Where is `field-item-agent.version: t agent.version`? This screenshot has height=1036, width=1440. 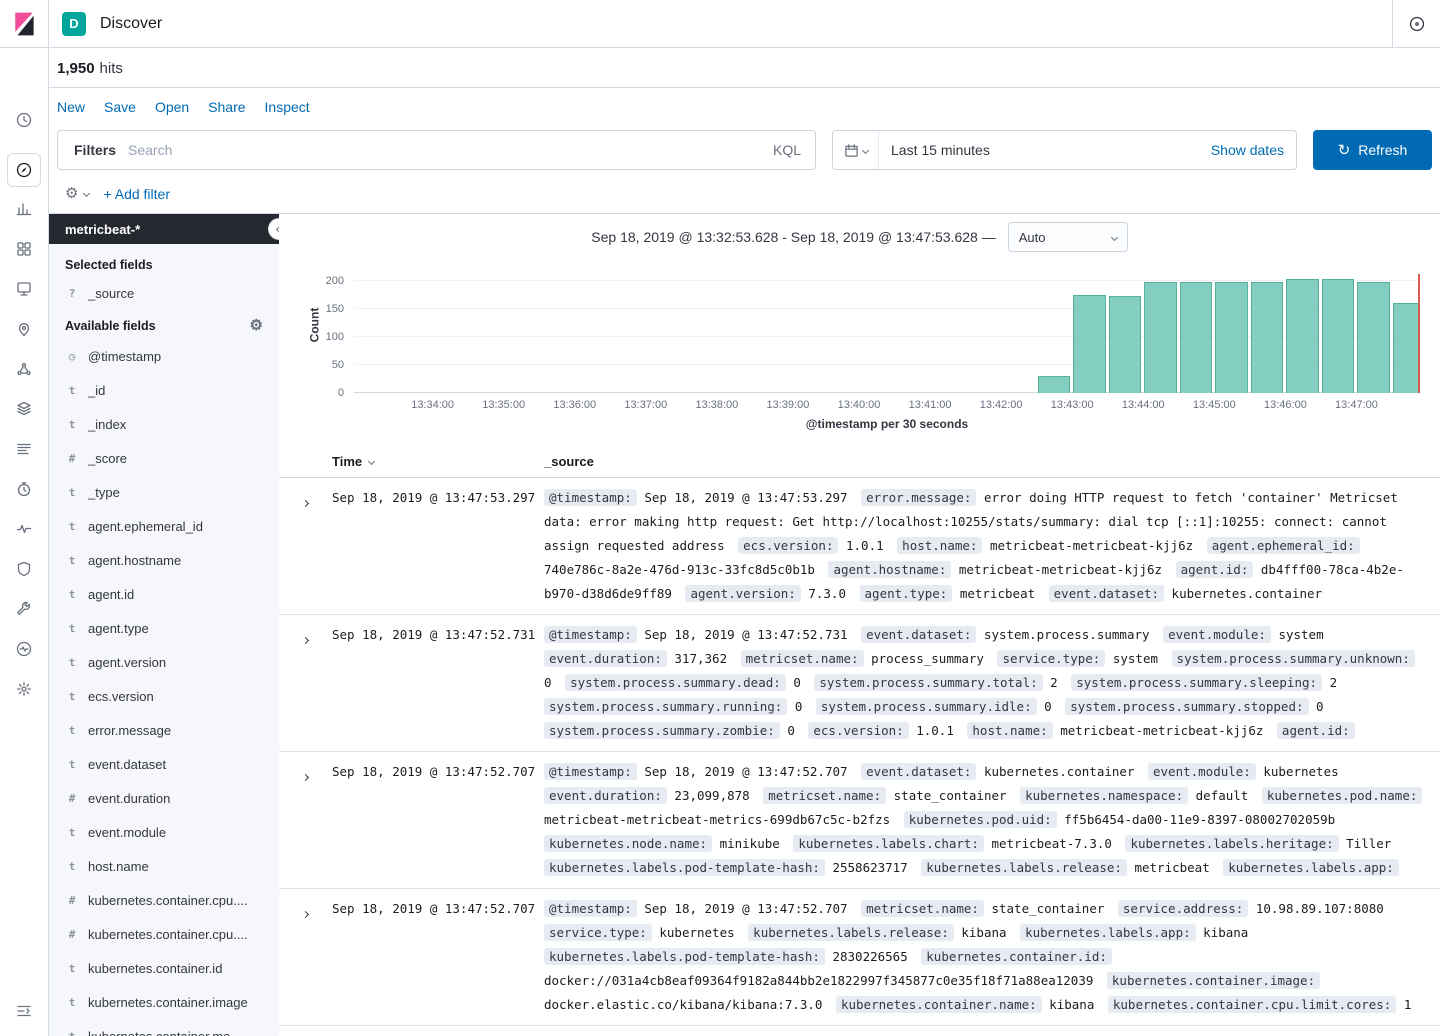
field-item-agent.version: t agent.version is located at coordinates (164, 662).